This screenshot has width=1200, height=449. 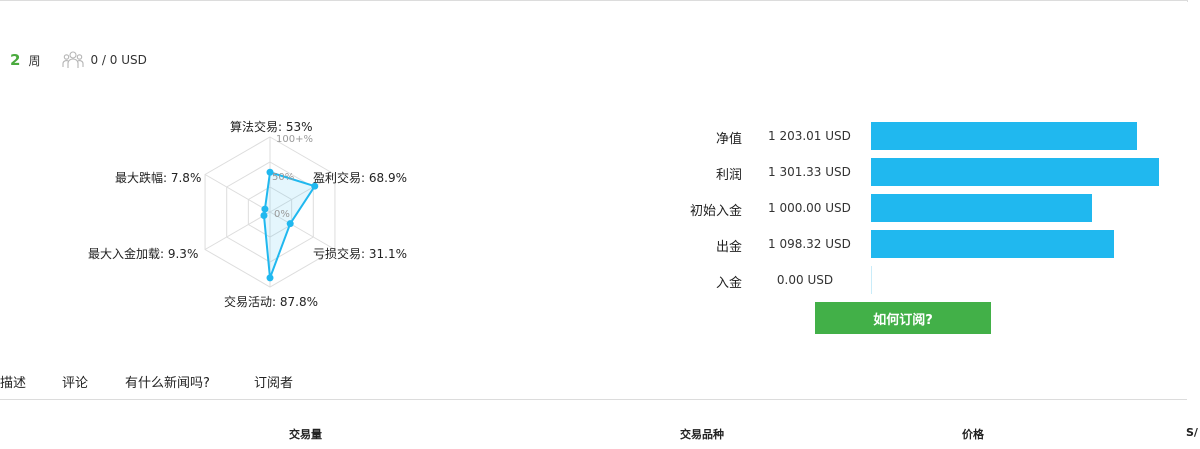 I want to click on balance-value: 1 203.01 USD, so click(x=809, y=136).